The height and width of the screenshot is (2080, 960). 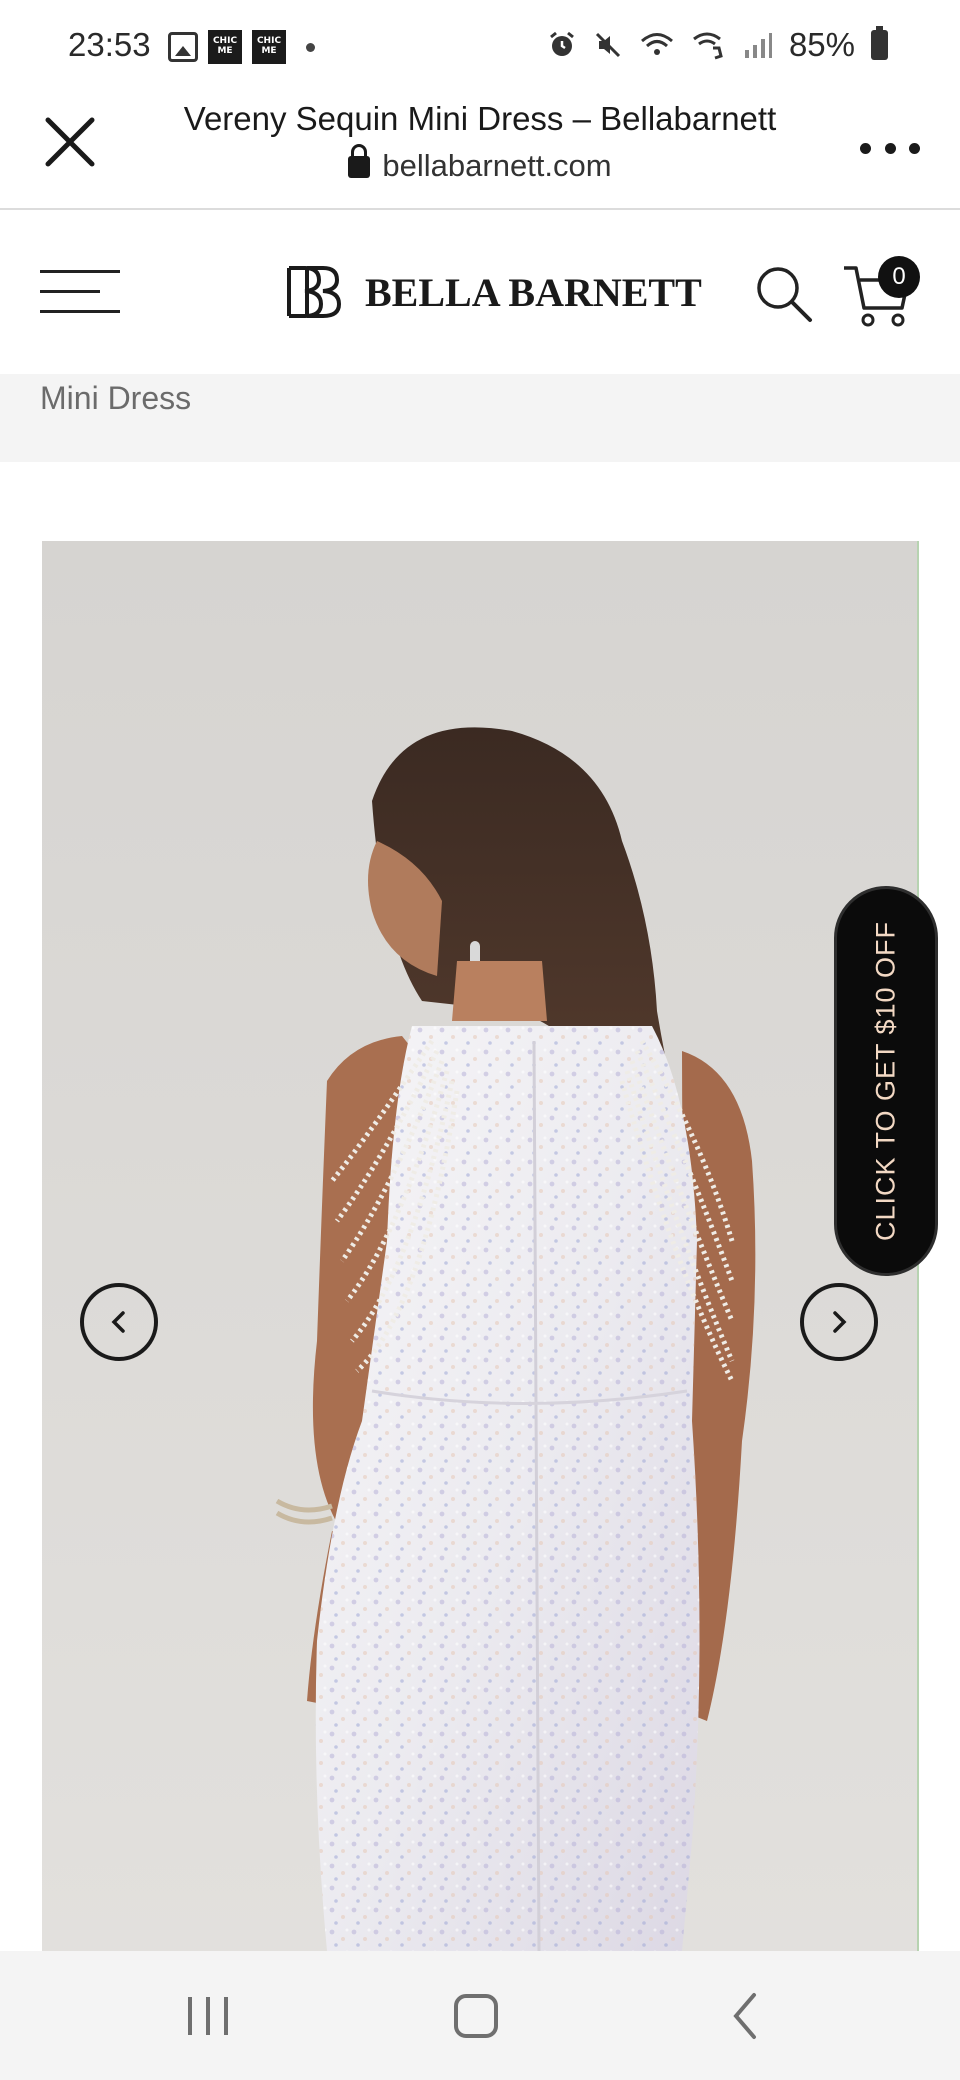 What do you see at coordinates (746, 2016) in the screenshot?
I see `back-icon` at bounding box center [746, 2016].